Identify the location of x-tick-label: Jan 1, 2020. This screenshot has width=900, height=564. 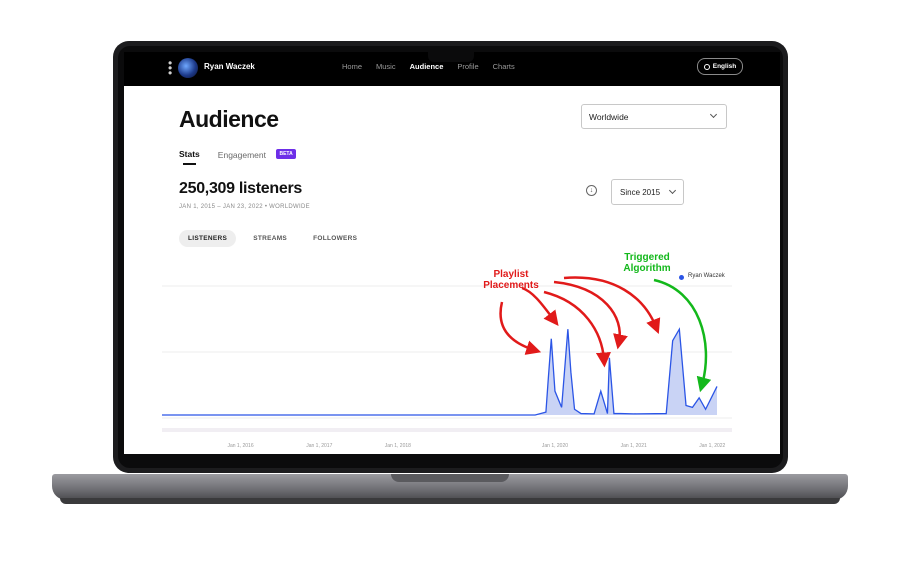
(555, 446).